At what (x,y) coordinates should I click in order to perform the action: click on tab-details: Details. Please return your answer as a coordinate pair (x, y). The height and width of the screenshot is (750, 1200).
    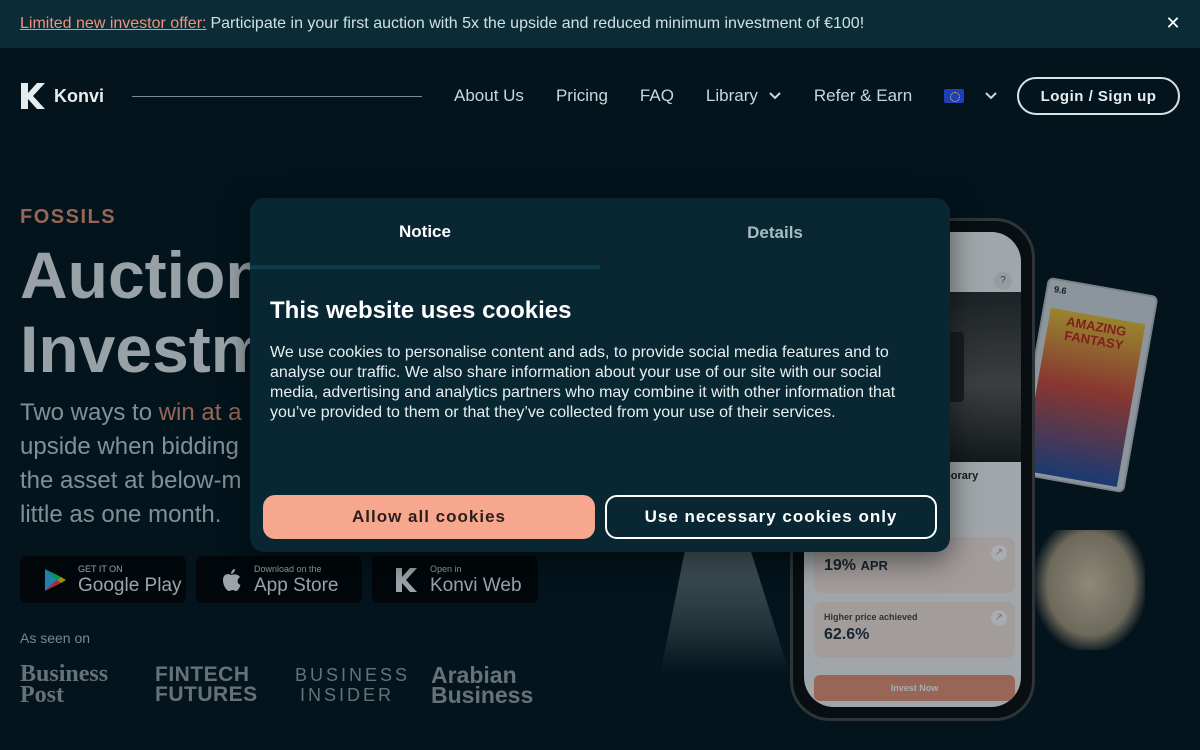
    Looking at the image, I should click on (775, 233).